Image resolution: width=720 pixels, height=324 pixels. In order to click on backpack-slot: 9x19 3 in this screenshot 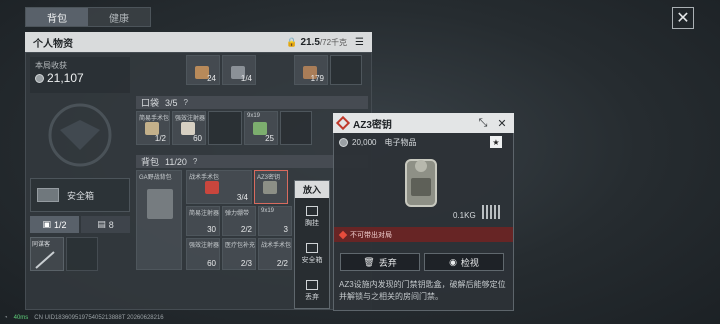, I will do `click(275, 221)`.